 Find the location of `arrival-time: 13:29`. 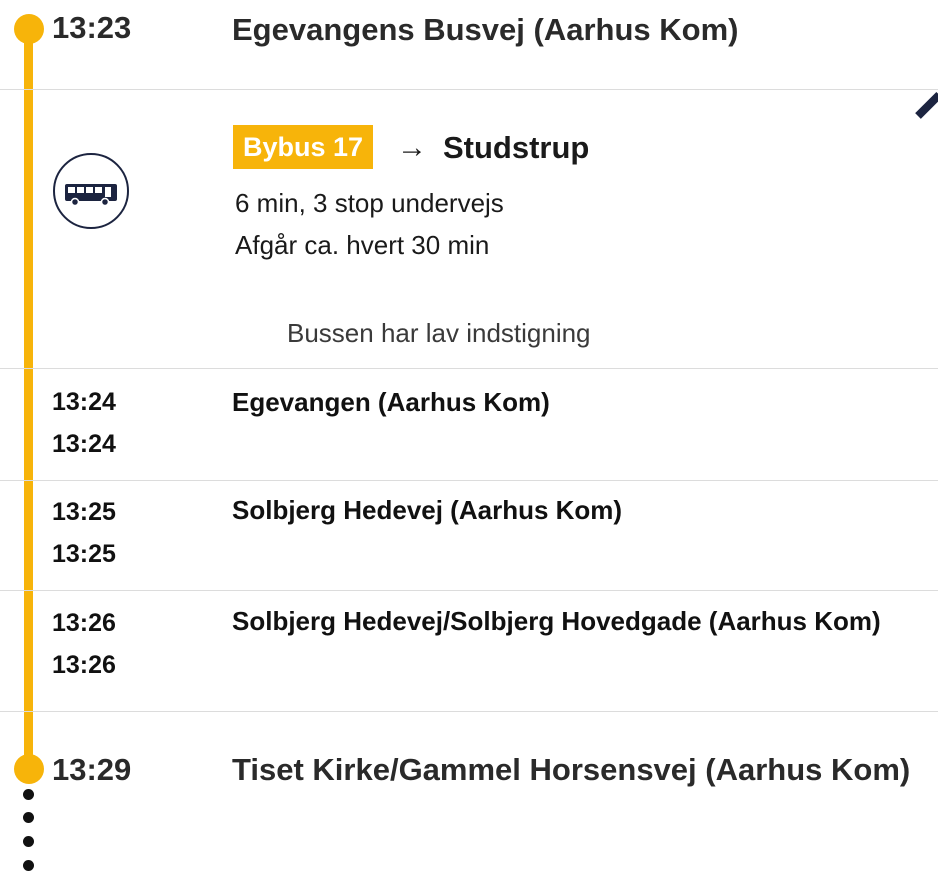

arrival-time: 13:29 is located at coordinates (92, 769).